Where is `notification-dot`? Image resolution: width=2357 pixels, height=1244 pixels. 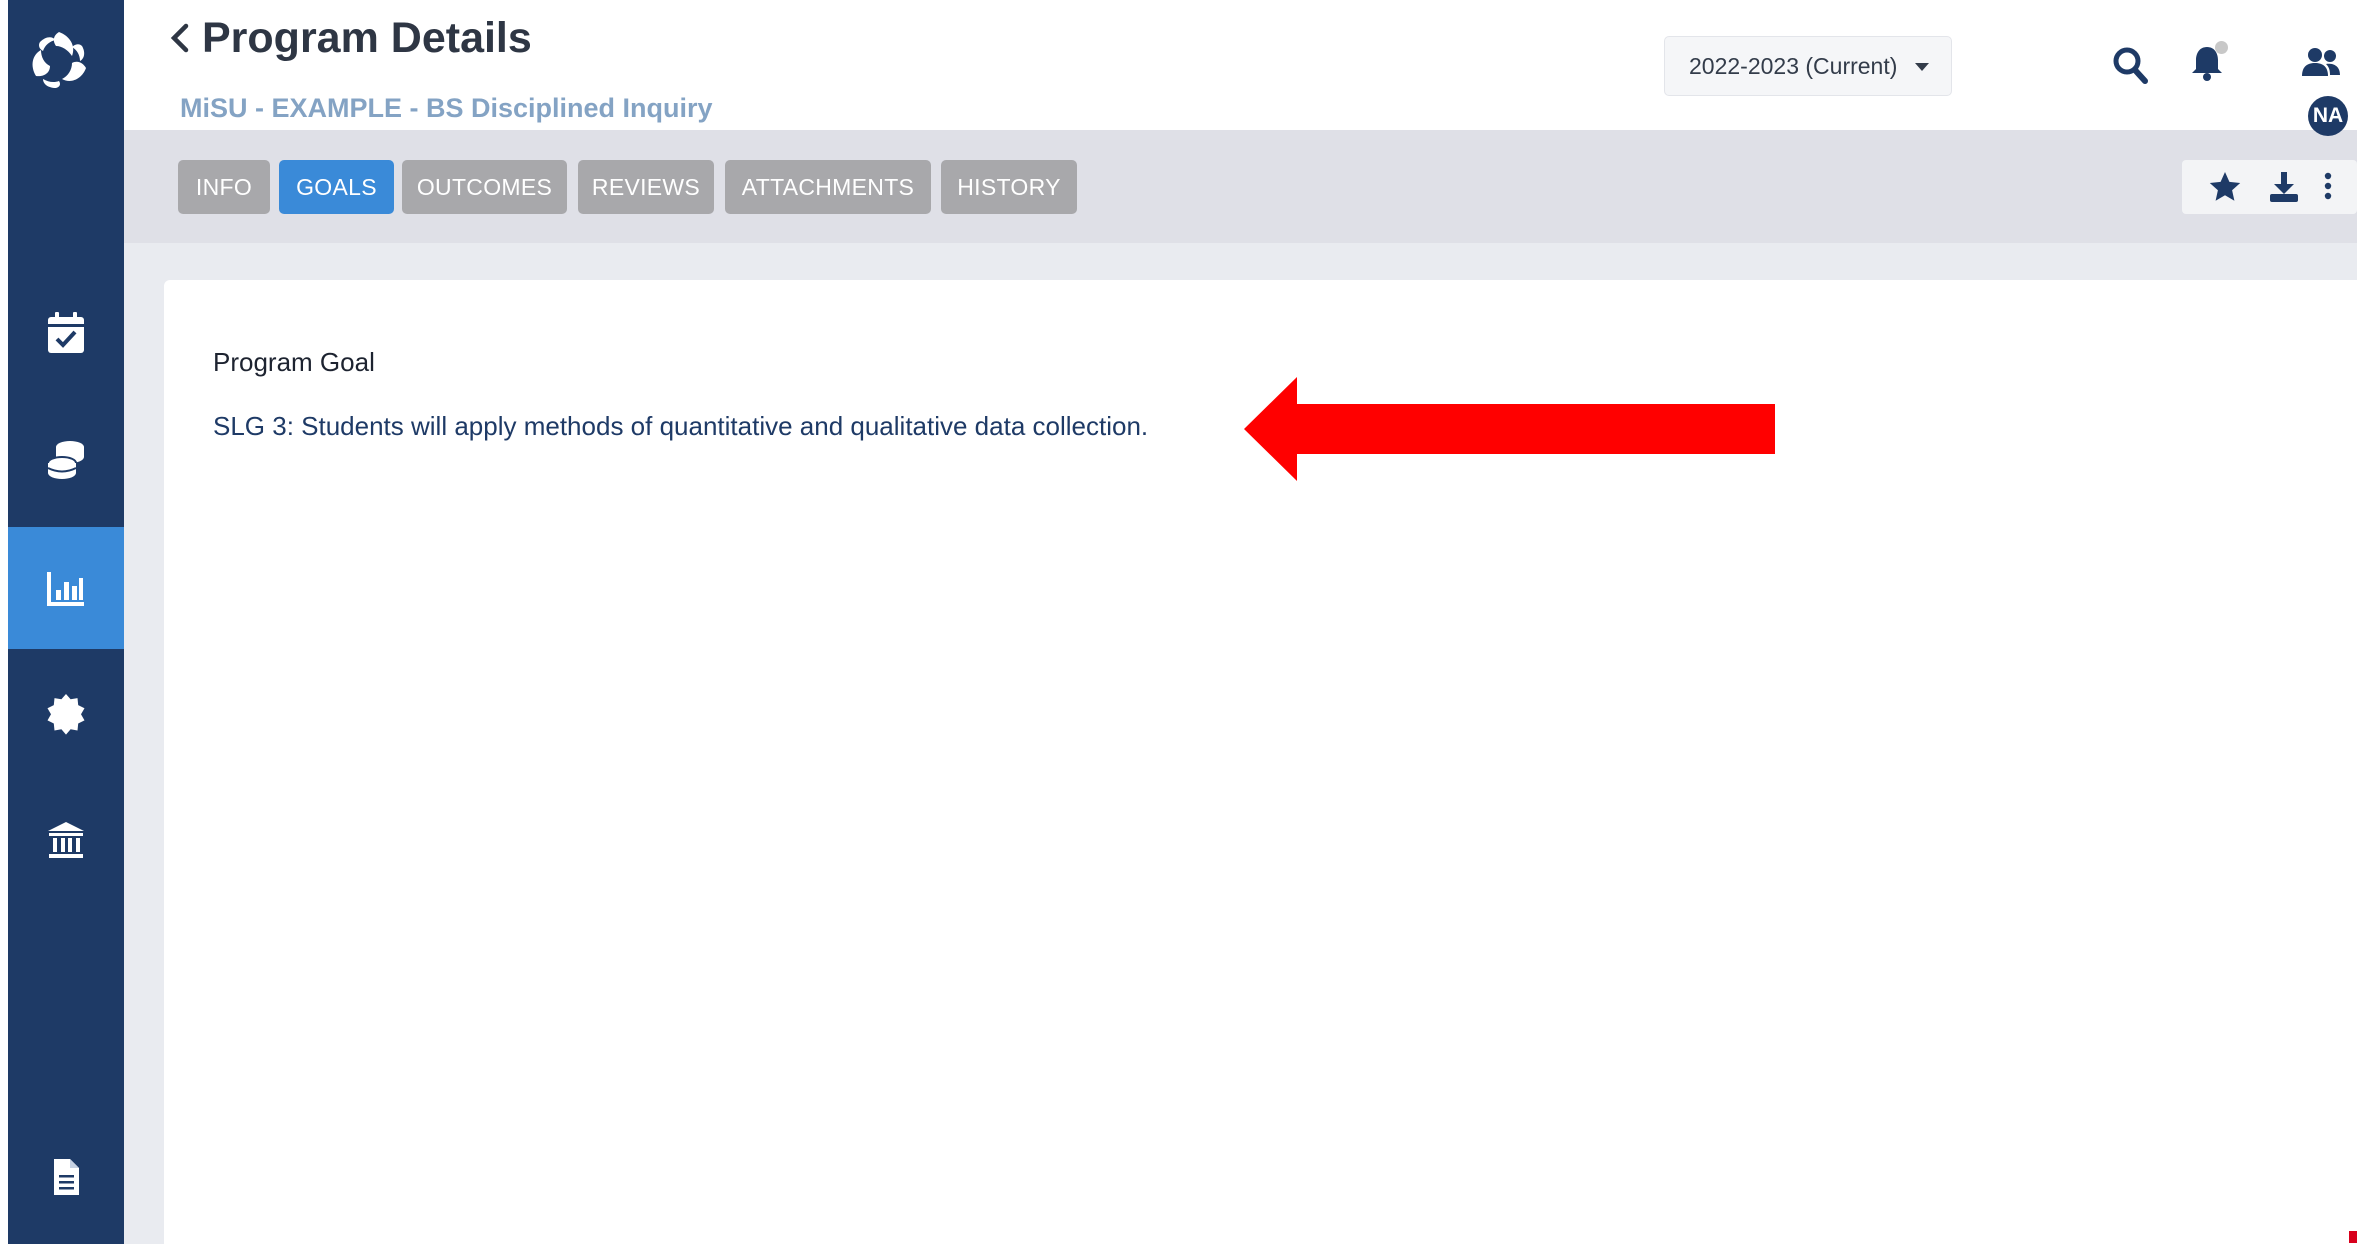 notification-dot is located at coordinates (2221, 47).